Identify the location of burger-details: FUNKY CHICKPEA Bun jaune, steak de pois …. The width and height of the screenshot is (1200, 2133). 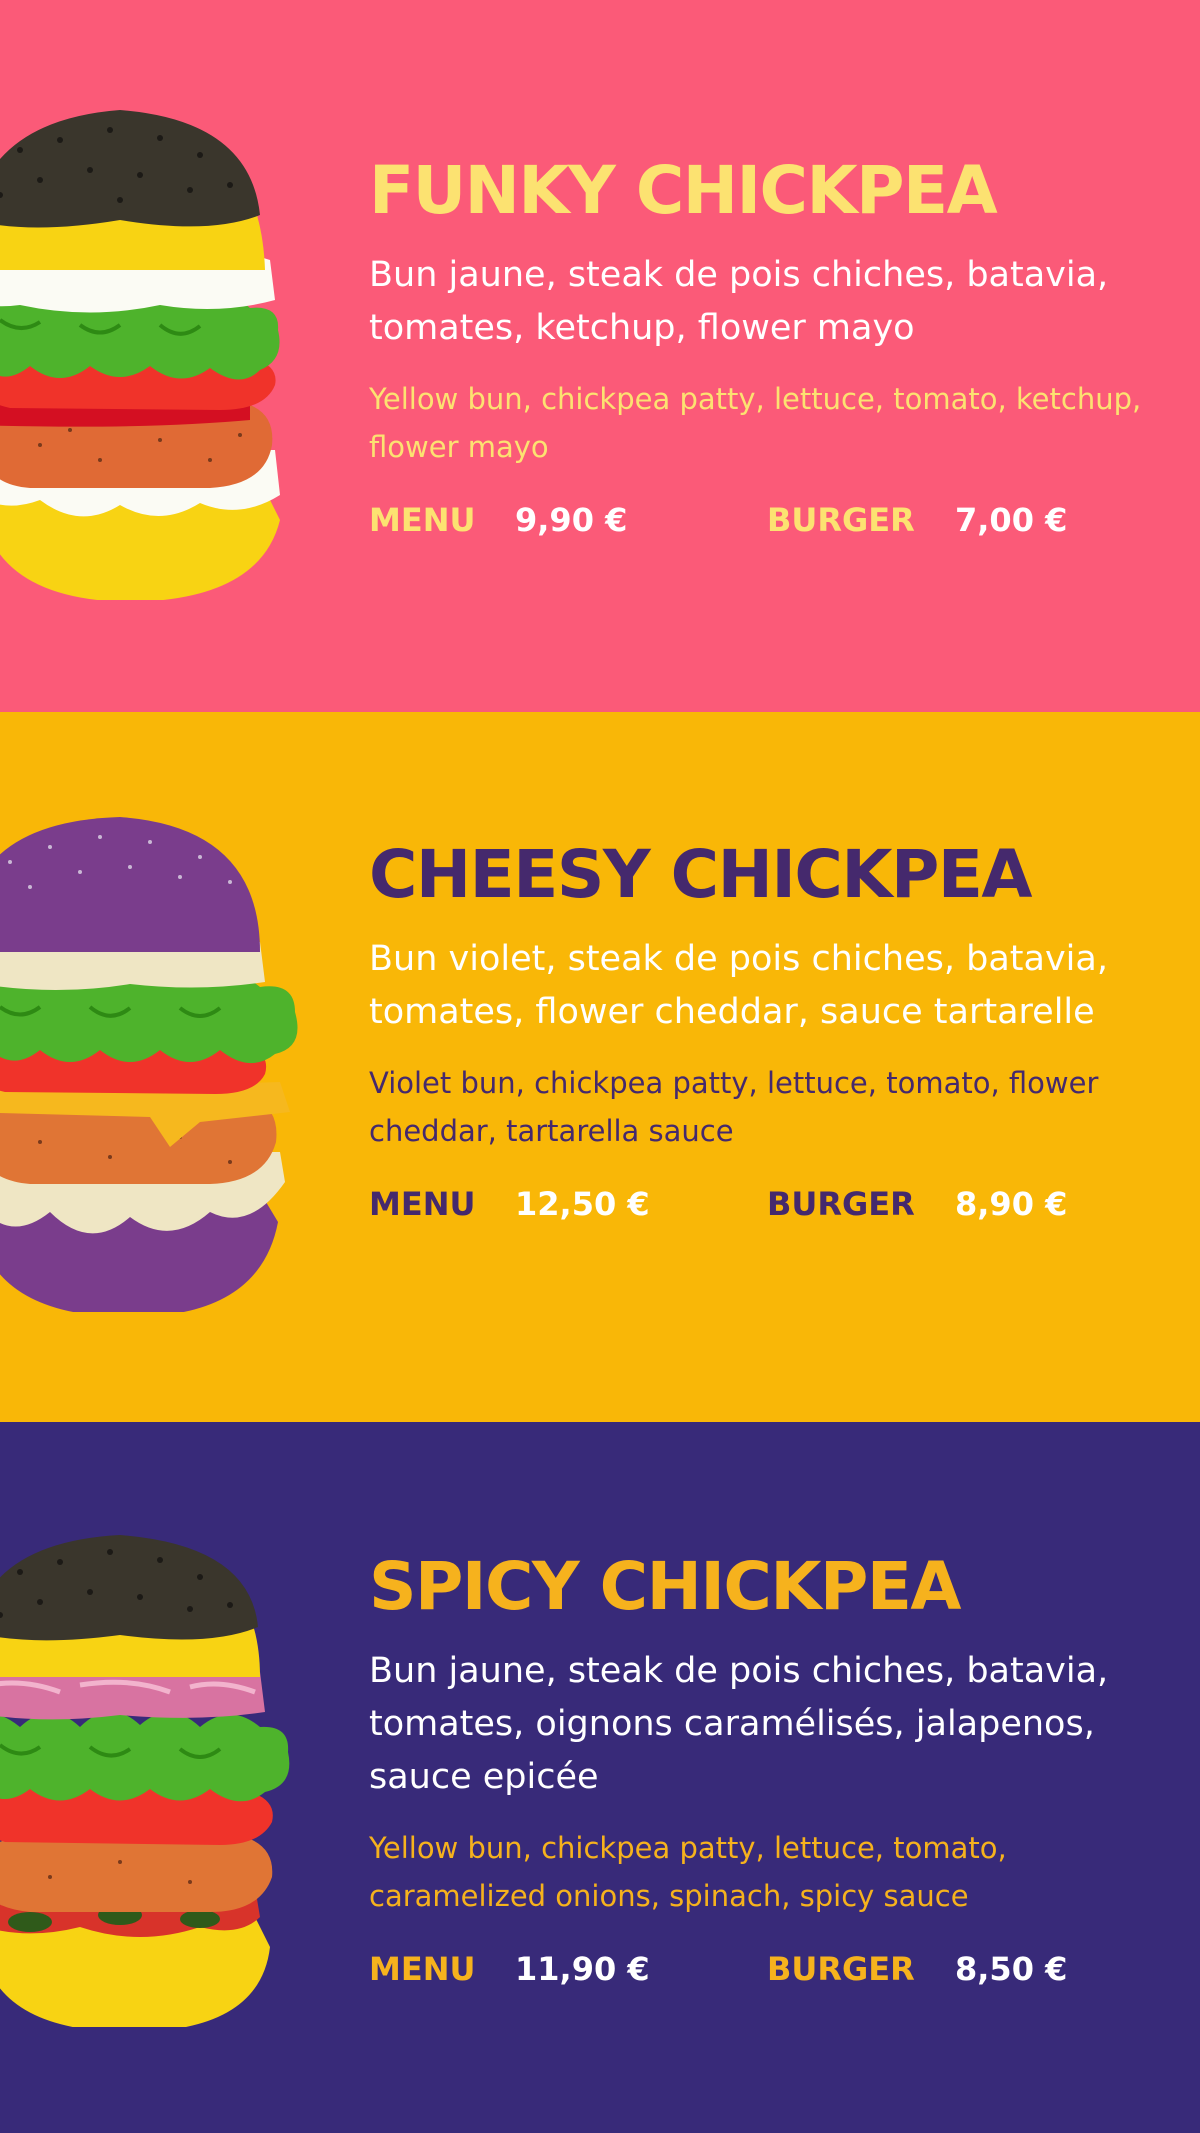
(769, 348).